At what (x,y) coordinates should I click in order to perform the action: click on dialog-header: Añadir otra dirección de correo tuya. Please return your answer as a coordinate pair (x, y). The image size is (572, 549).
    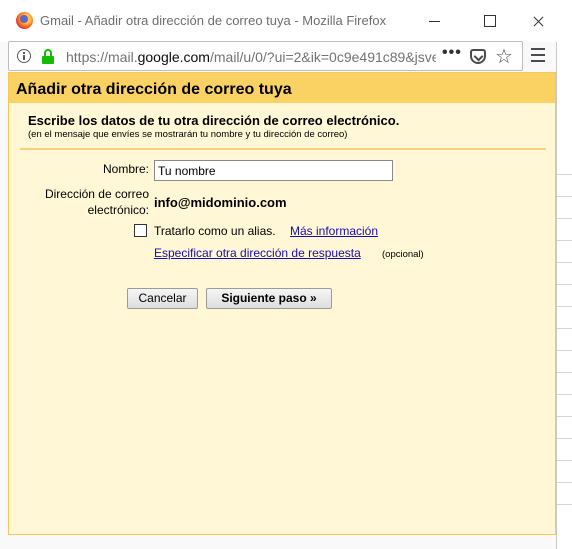
    Looking at the image, I should click on (282, 88).